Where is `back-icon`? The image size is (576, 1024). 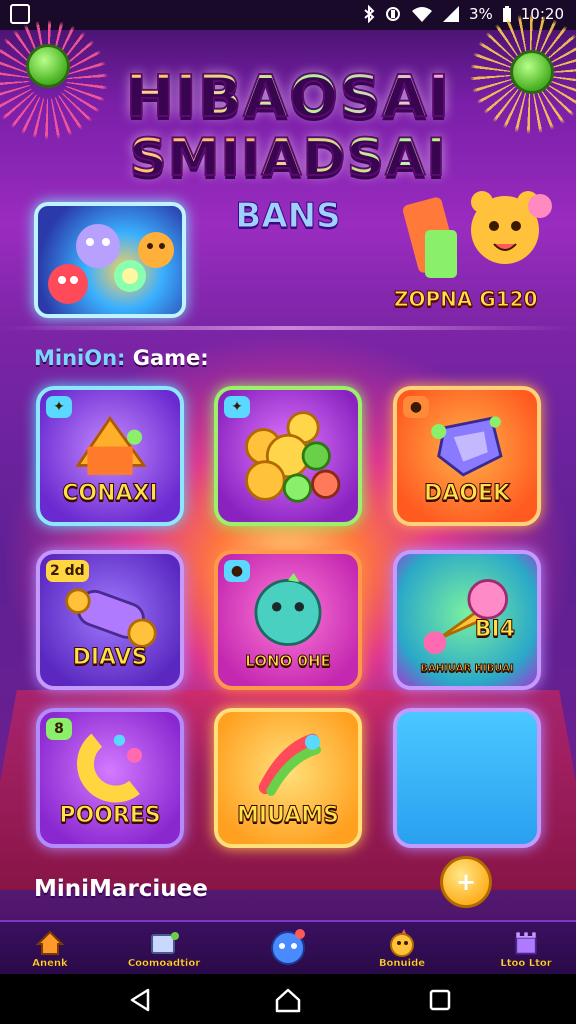
back-icon is located at coordinates (140, 1000).